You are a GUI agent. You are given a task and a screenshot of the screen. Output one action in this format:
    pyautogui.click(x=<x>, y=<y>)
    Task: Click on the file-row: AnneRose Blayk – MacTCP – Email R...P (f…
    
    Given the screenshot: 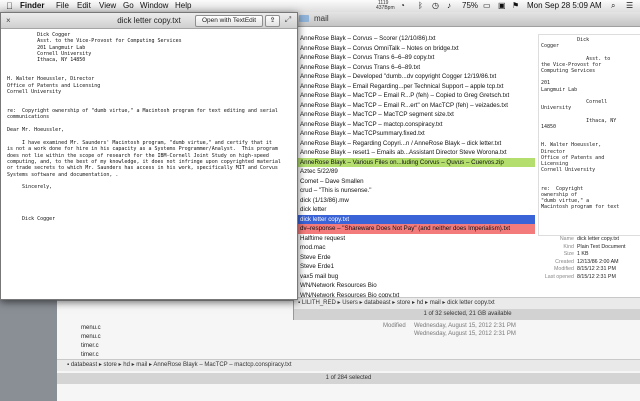 What is the action you would take?
    pyautogui.click(x=416, y=96)
    